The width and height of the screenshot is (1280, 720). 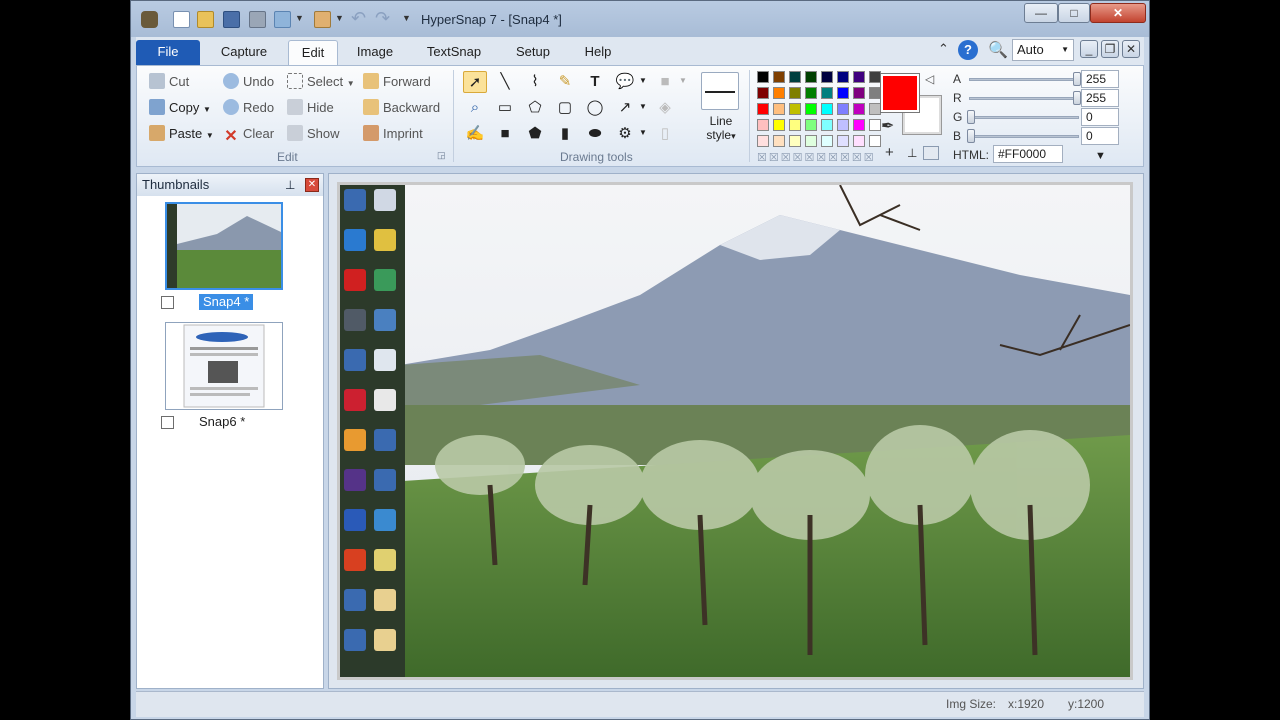 I want to click on snap4-label: Snap4 *, so click(x=226, y=302).